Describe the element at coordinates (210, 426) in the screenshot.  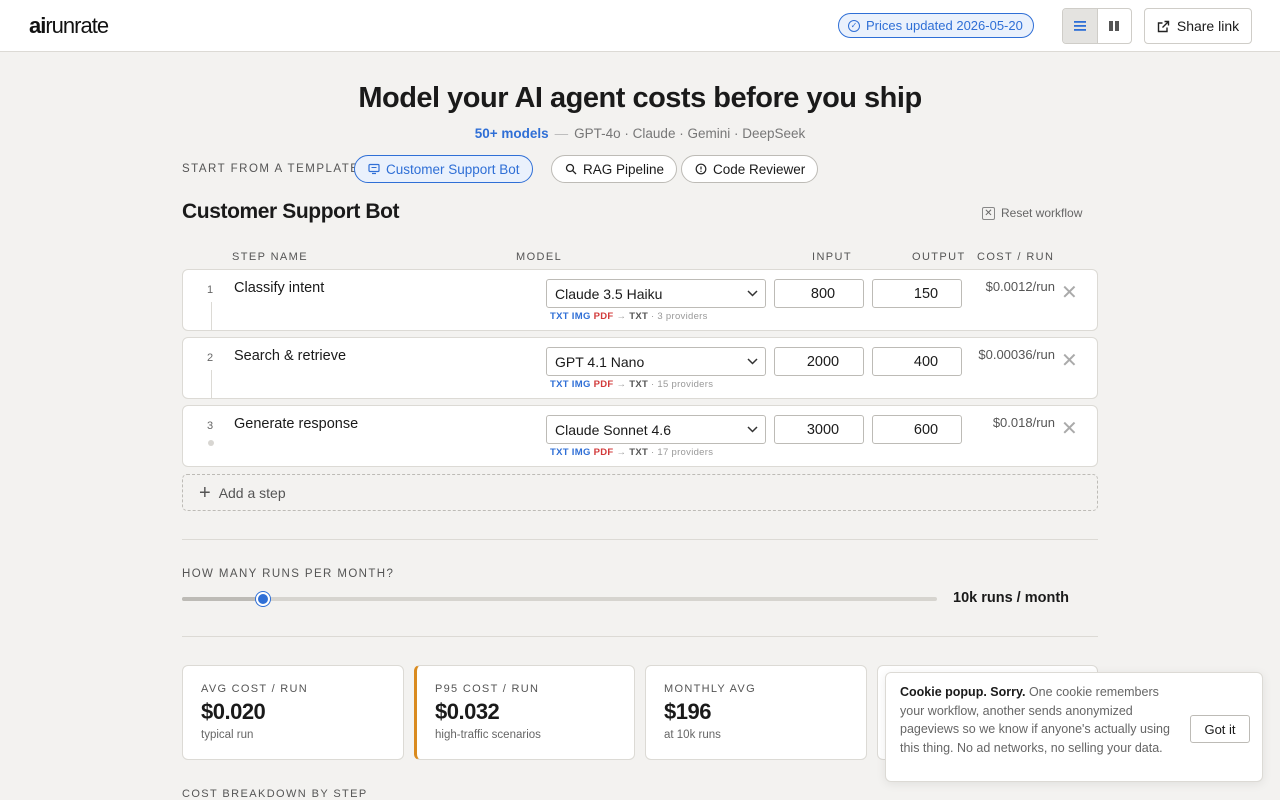
I see `step-number: 3` at that location.